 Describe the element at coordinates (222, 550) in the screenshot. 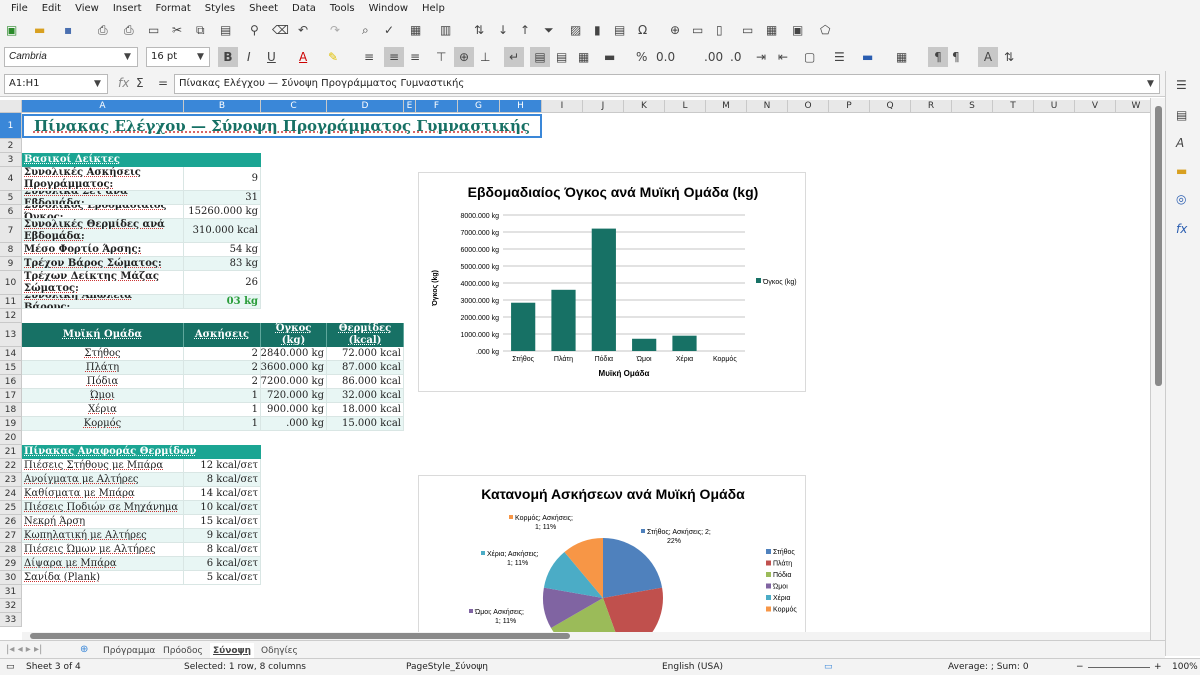

I see `table-cell: 8 kcal/σετ` at that location.